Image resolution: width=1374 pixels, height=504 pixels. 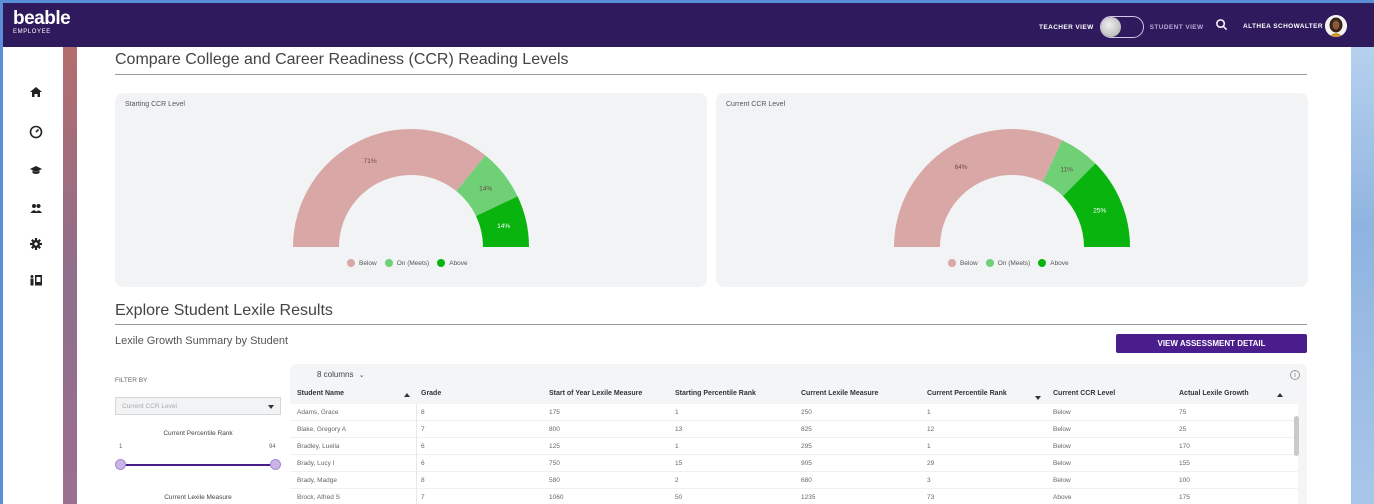 What do you see at coordinates (1066, 27) in the screenshot?
I see `teacher-view-label: TEACHER VIEW` at bounding box center [1066, 27].